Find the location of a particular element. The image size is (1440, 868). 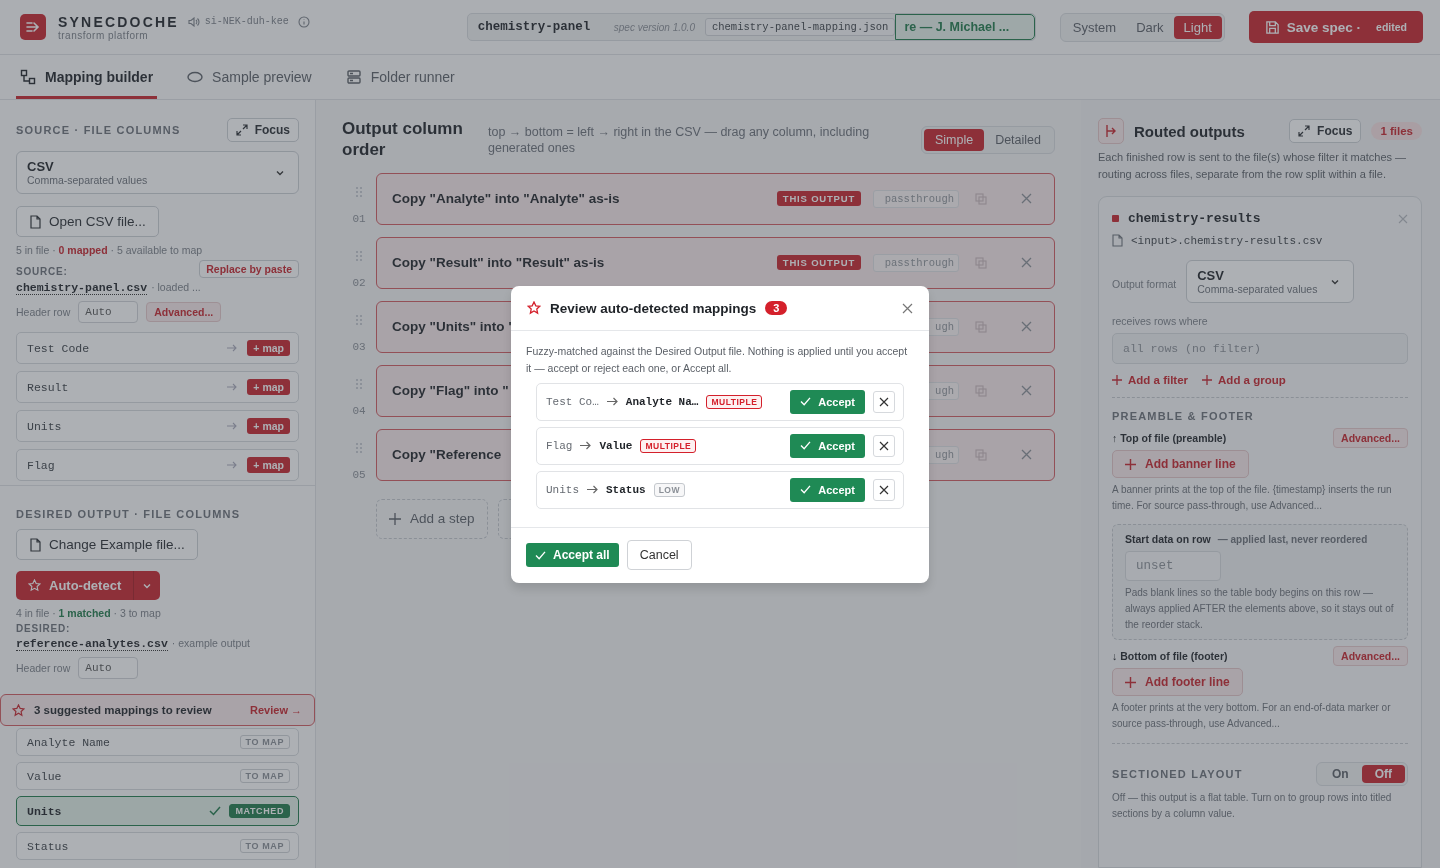

replace-button: Replace by paste is located at coordinates (249, 269).